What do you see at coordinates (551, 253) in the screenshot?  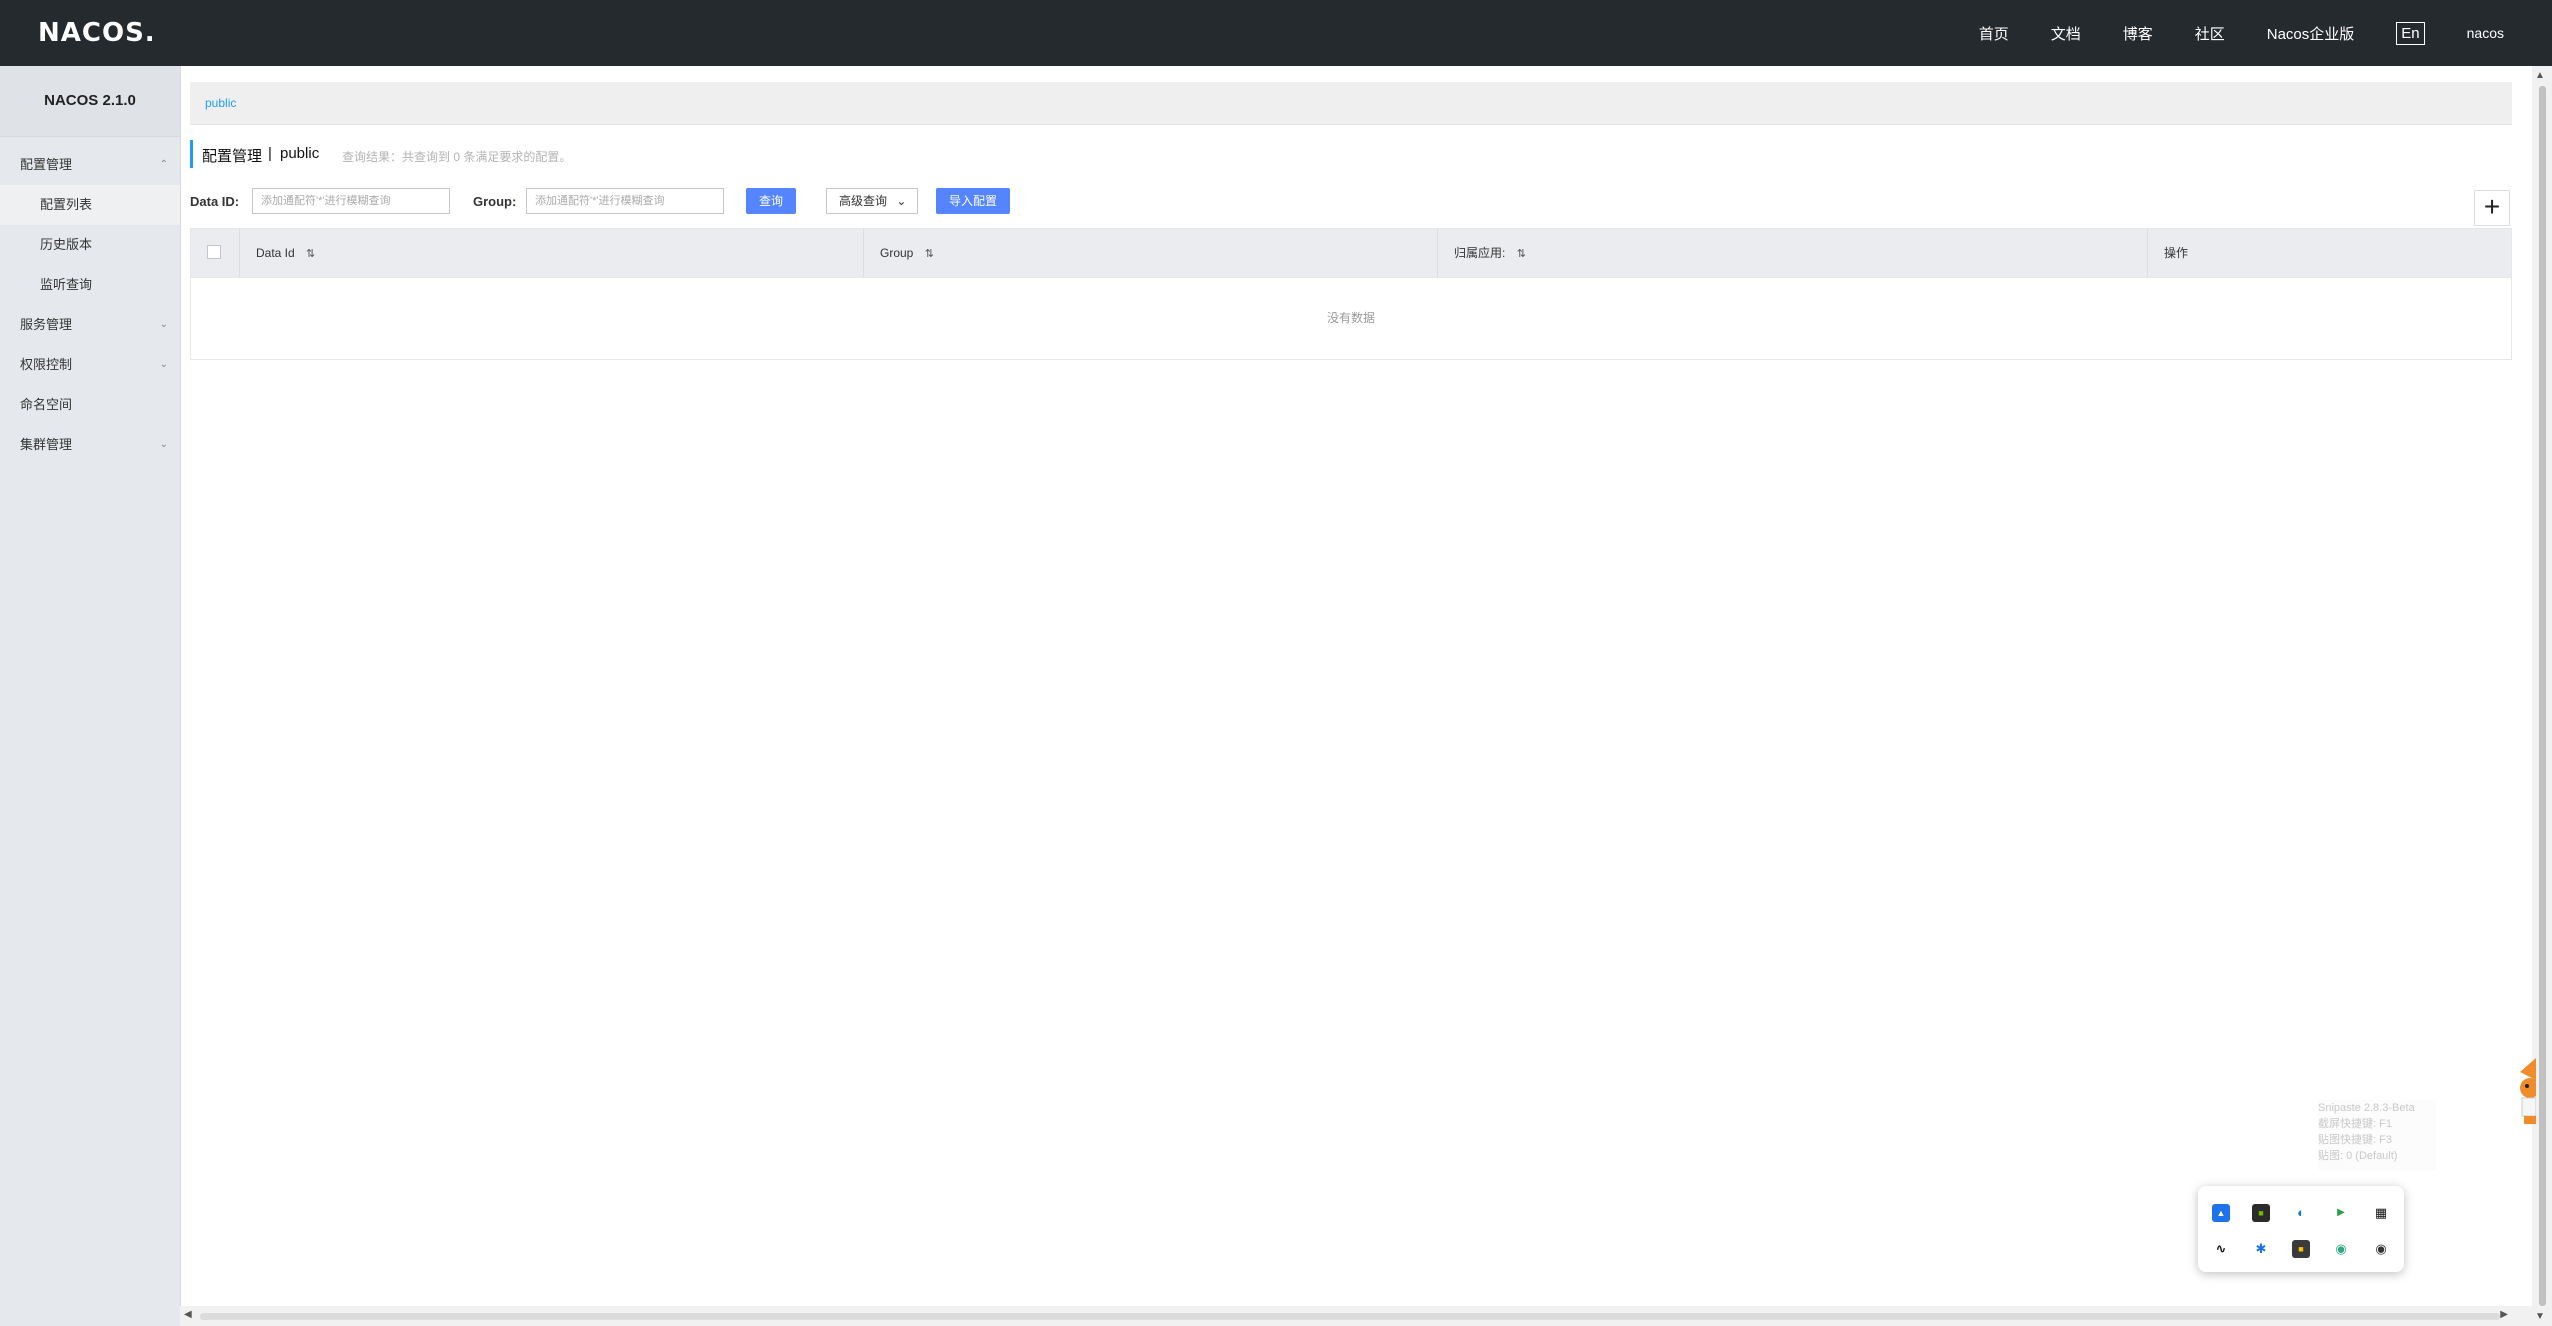 I see `column-data-id: Data Id ⇅` at bounding box center [551, 253].